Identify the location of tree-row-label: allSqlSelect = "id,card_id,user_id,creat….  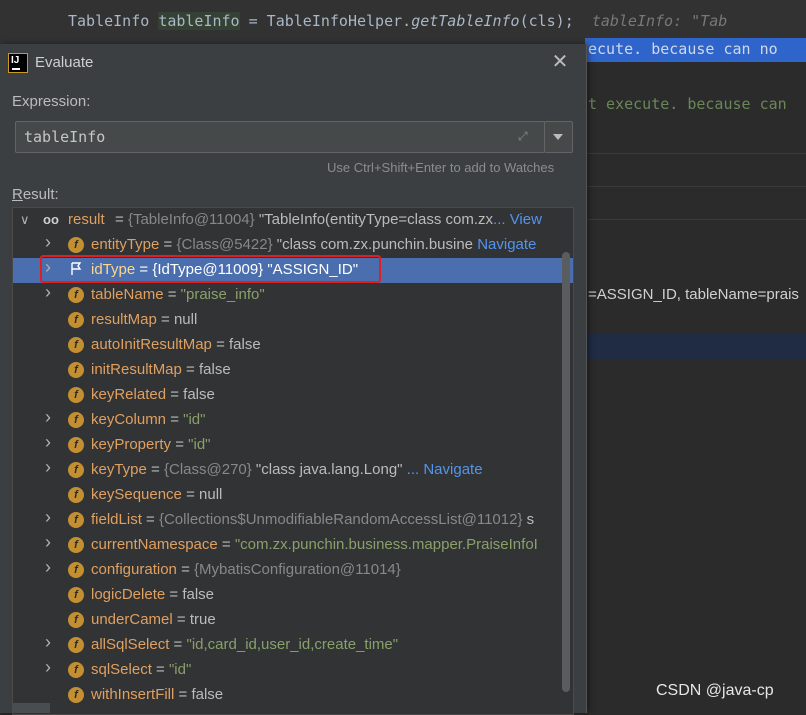
(245, 644).